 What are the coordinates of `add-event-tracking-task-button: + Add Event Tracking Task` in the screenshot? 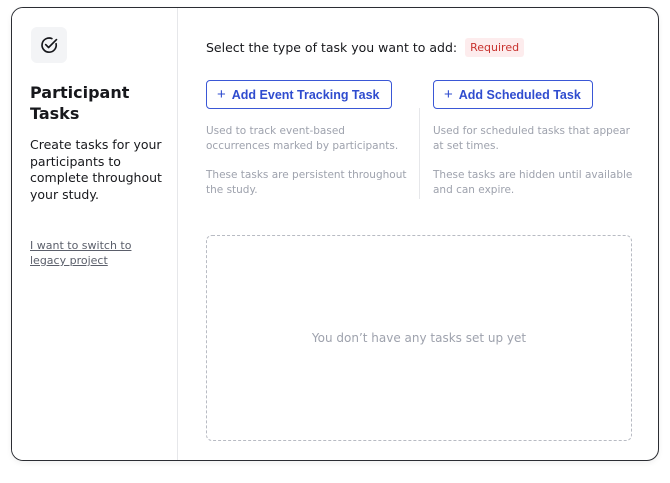 It's located at (299, 94).